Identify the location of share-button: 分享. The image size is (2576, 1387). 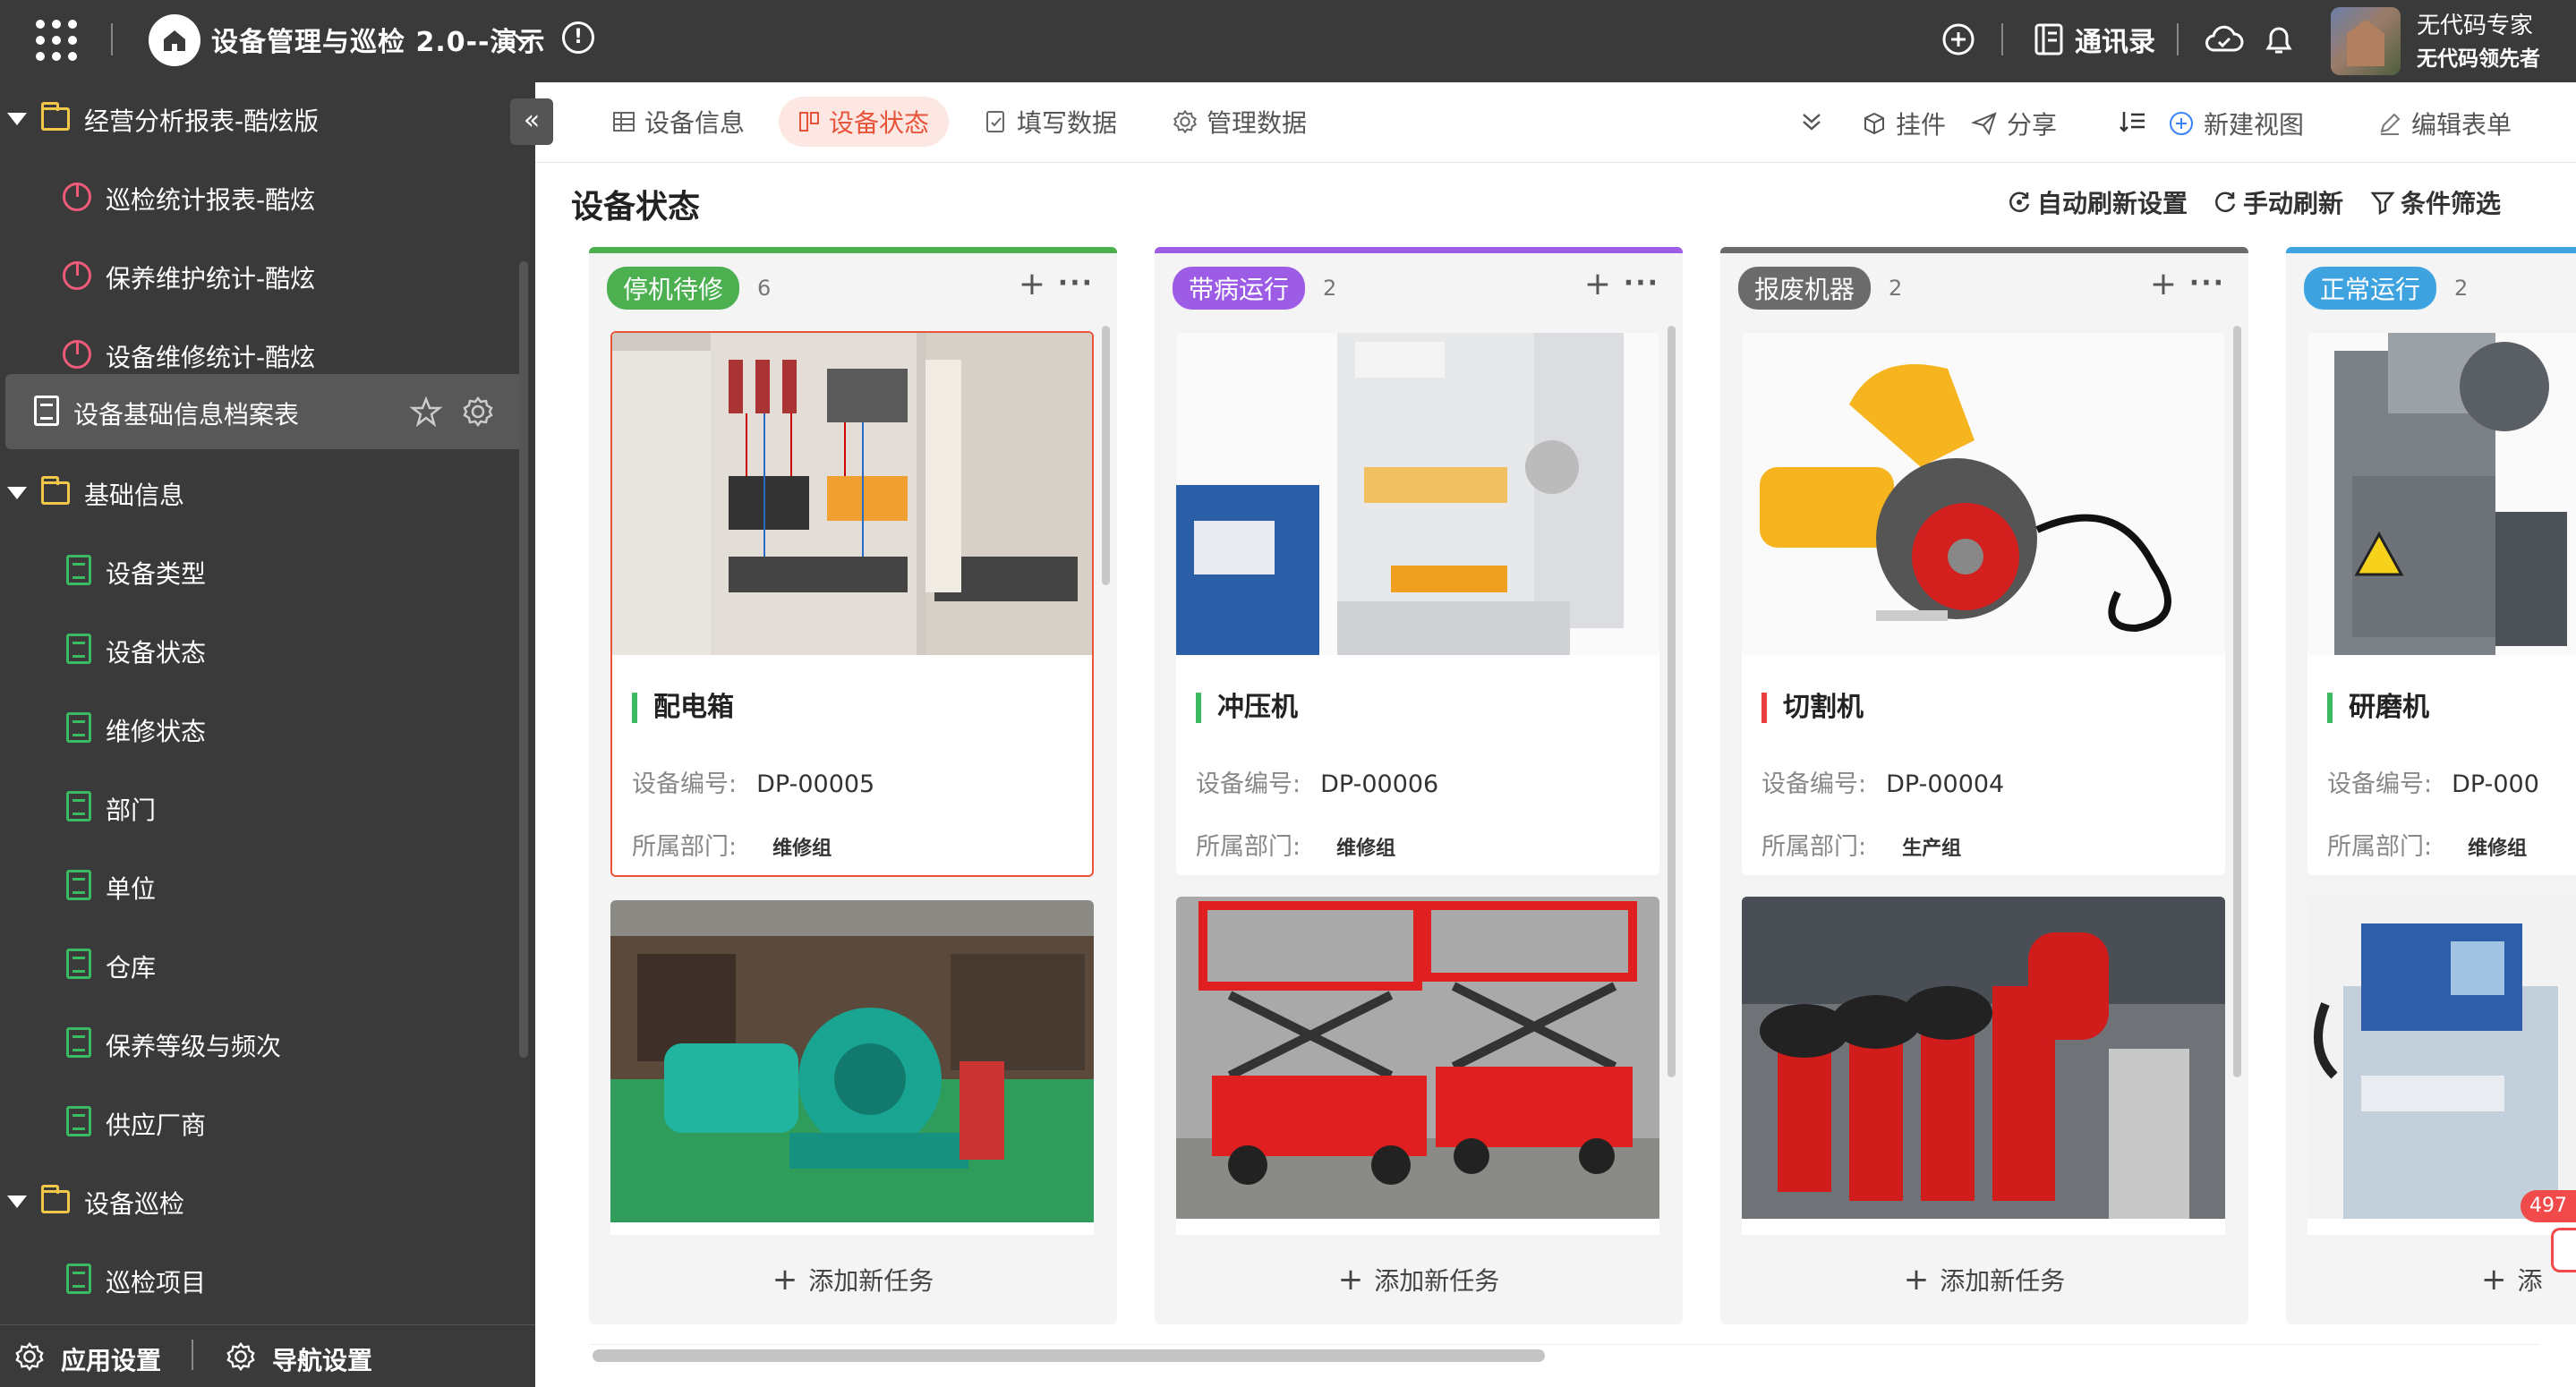
(2014, 123).